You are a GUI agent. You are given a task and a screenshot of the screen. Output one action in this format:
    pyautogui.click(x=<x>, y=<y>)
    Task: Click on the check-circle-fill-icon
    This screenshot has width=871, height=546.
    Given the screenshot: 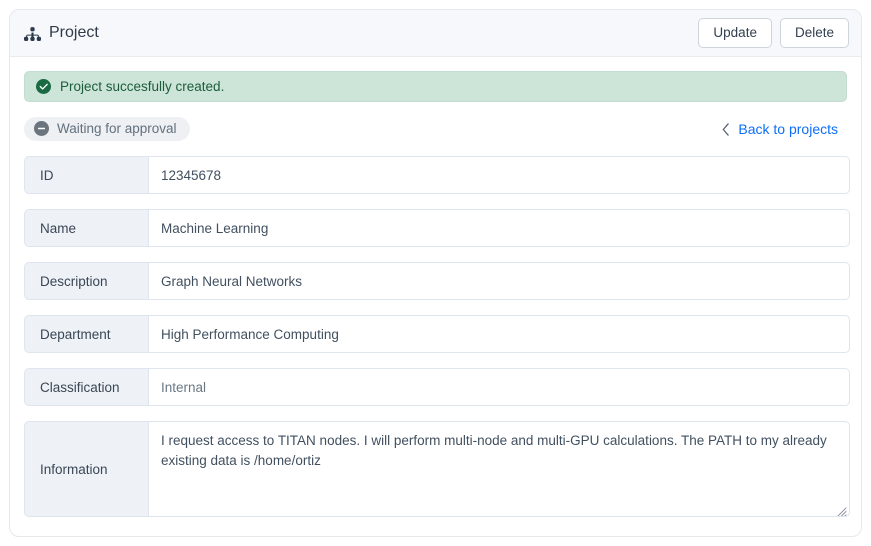 What is the action you would take?
    pyautogui.click(x=43, y=86)
    